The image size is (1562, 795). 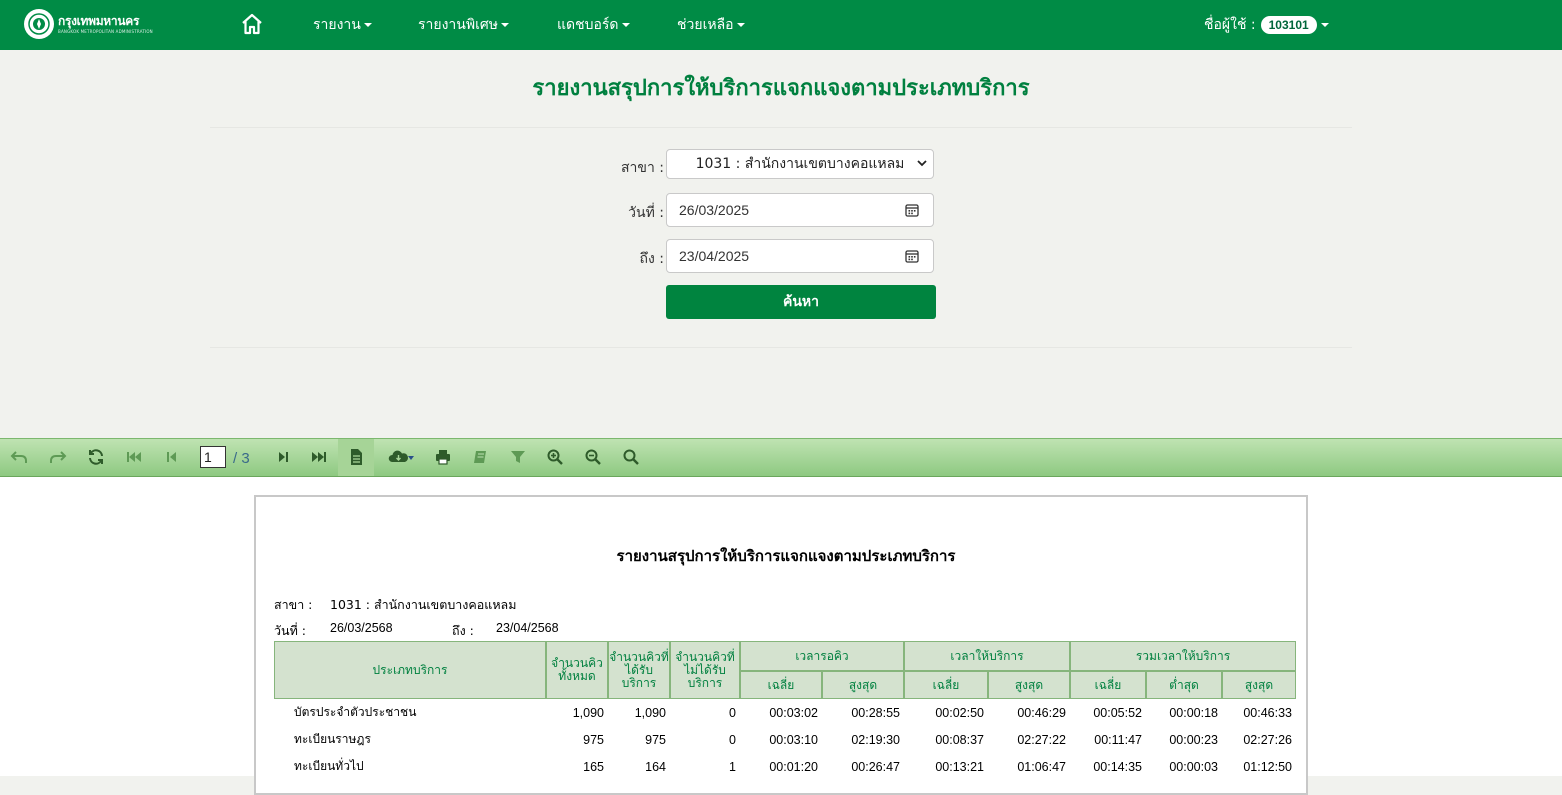 What do you see at coordinates (705, 25) in the screenshot?
I see `menu-help-label: ช่วยเหลือ` at bounding box center [705, 25].